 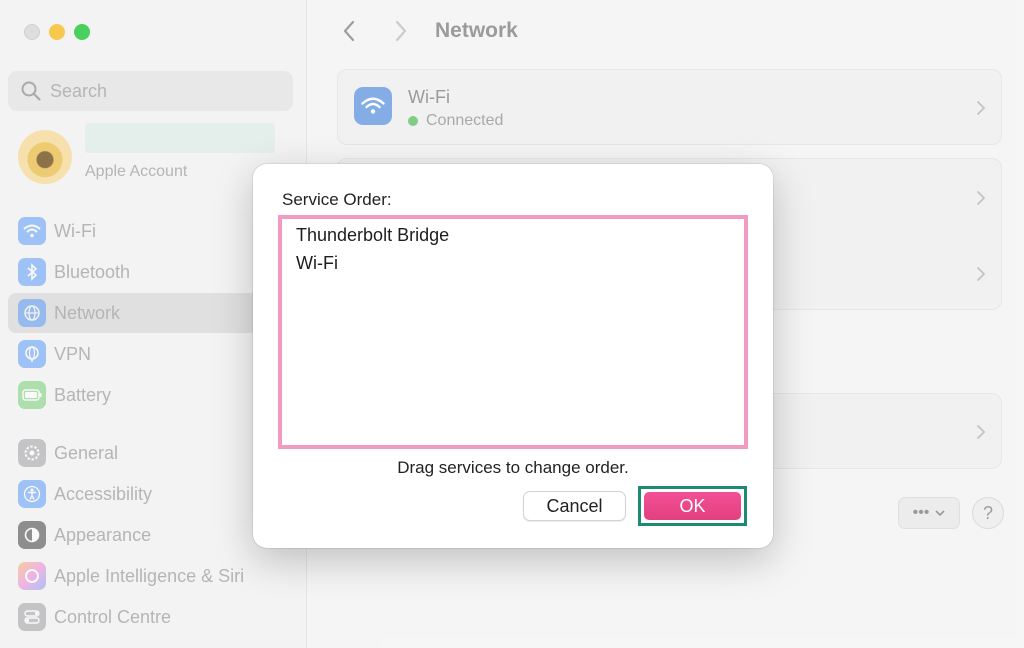 What do you see at coordinates (513, 467) in the screenshot?
I see `drag-hint: Drag services to change order.` at bounding box center [513, 467].